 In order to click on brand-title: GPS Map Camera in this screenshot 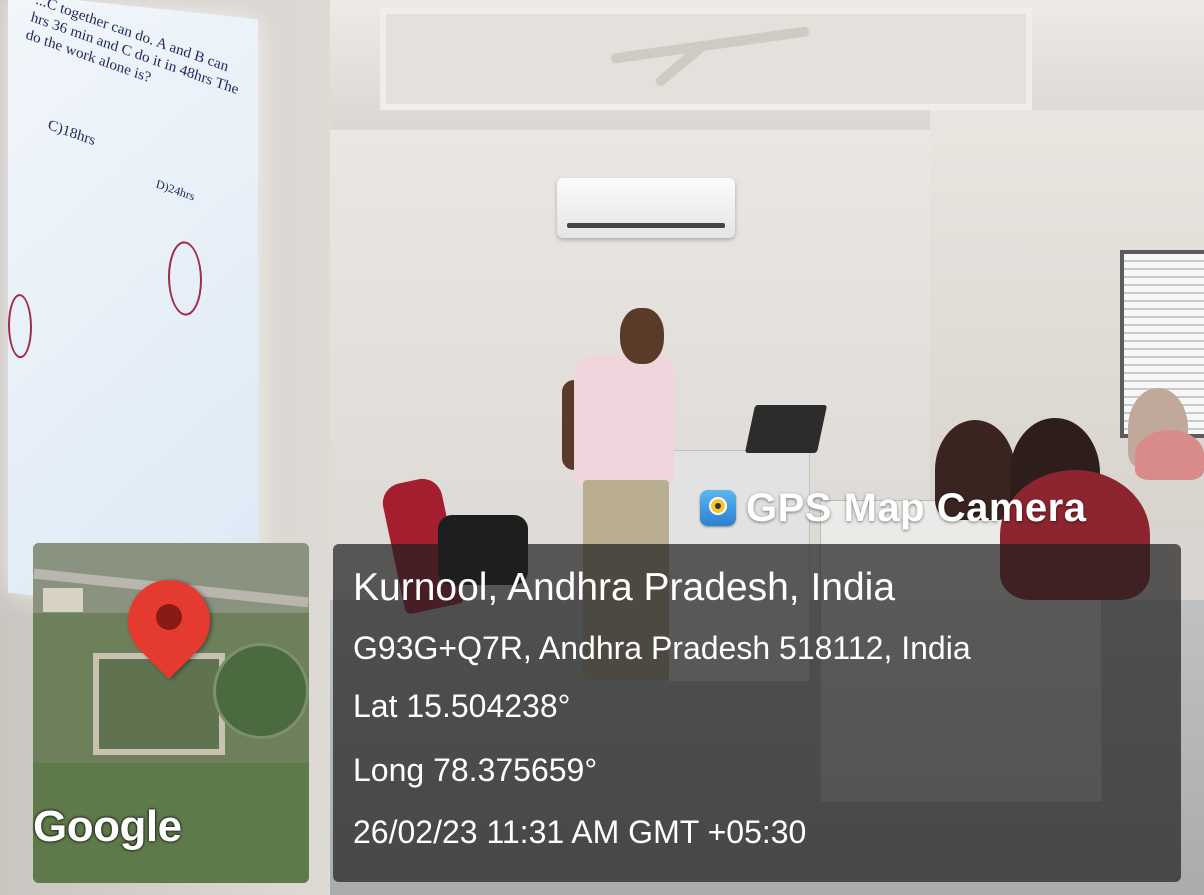, I will do `click(916, 507)`.